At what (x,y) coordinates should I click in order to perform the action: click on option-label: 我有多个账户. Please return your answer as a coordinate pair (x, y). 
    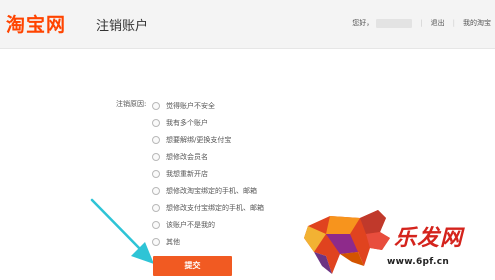
    Looking at the image, I should click on (187, 123).